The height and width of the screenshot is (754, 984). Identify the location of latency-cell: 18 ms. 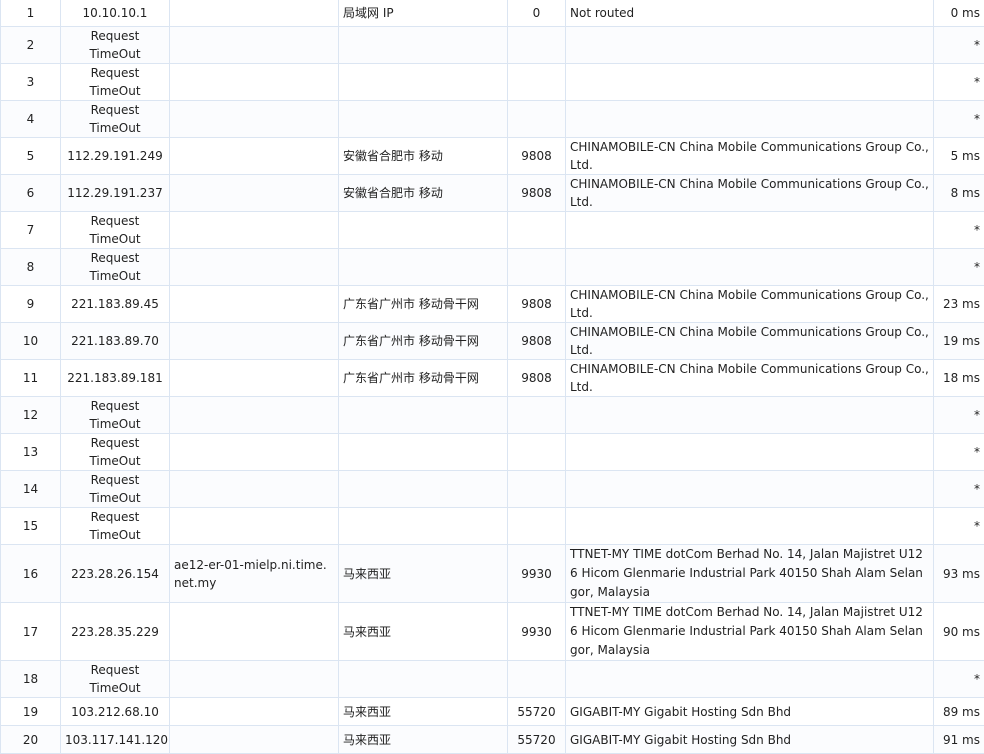
(959, 378).